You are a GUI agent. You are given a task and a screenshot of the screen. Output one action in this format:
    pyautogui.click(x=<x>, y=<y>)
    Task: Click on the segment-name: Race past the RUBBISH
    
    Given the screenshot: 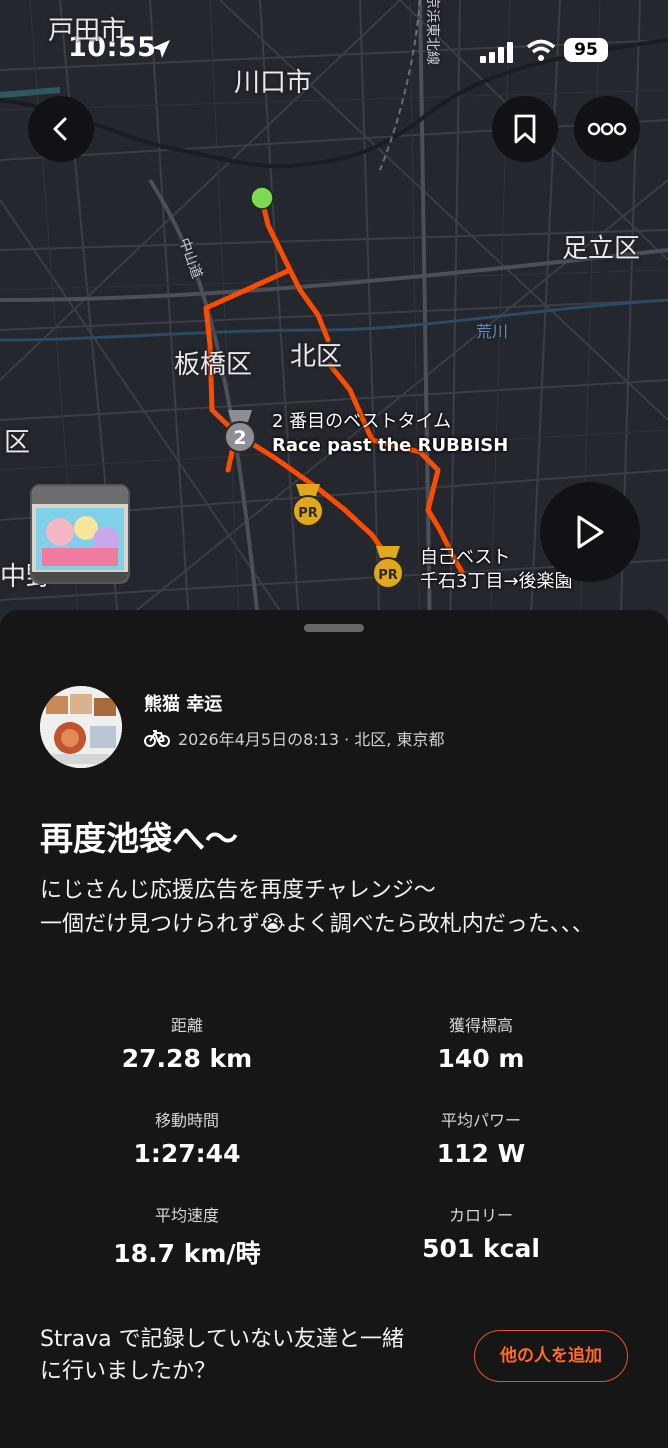 What is the action you would take?
    pyautogui.click(x=390, y=445)
    